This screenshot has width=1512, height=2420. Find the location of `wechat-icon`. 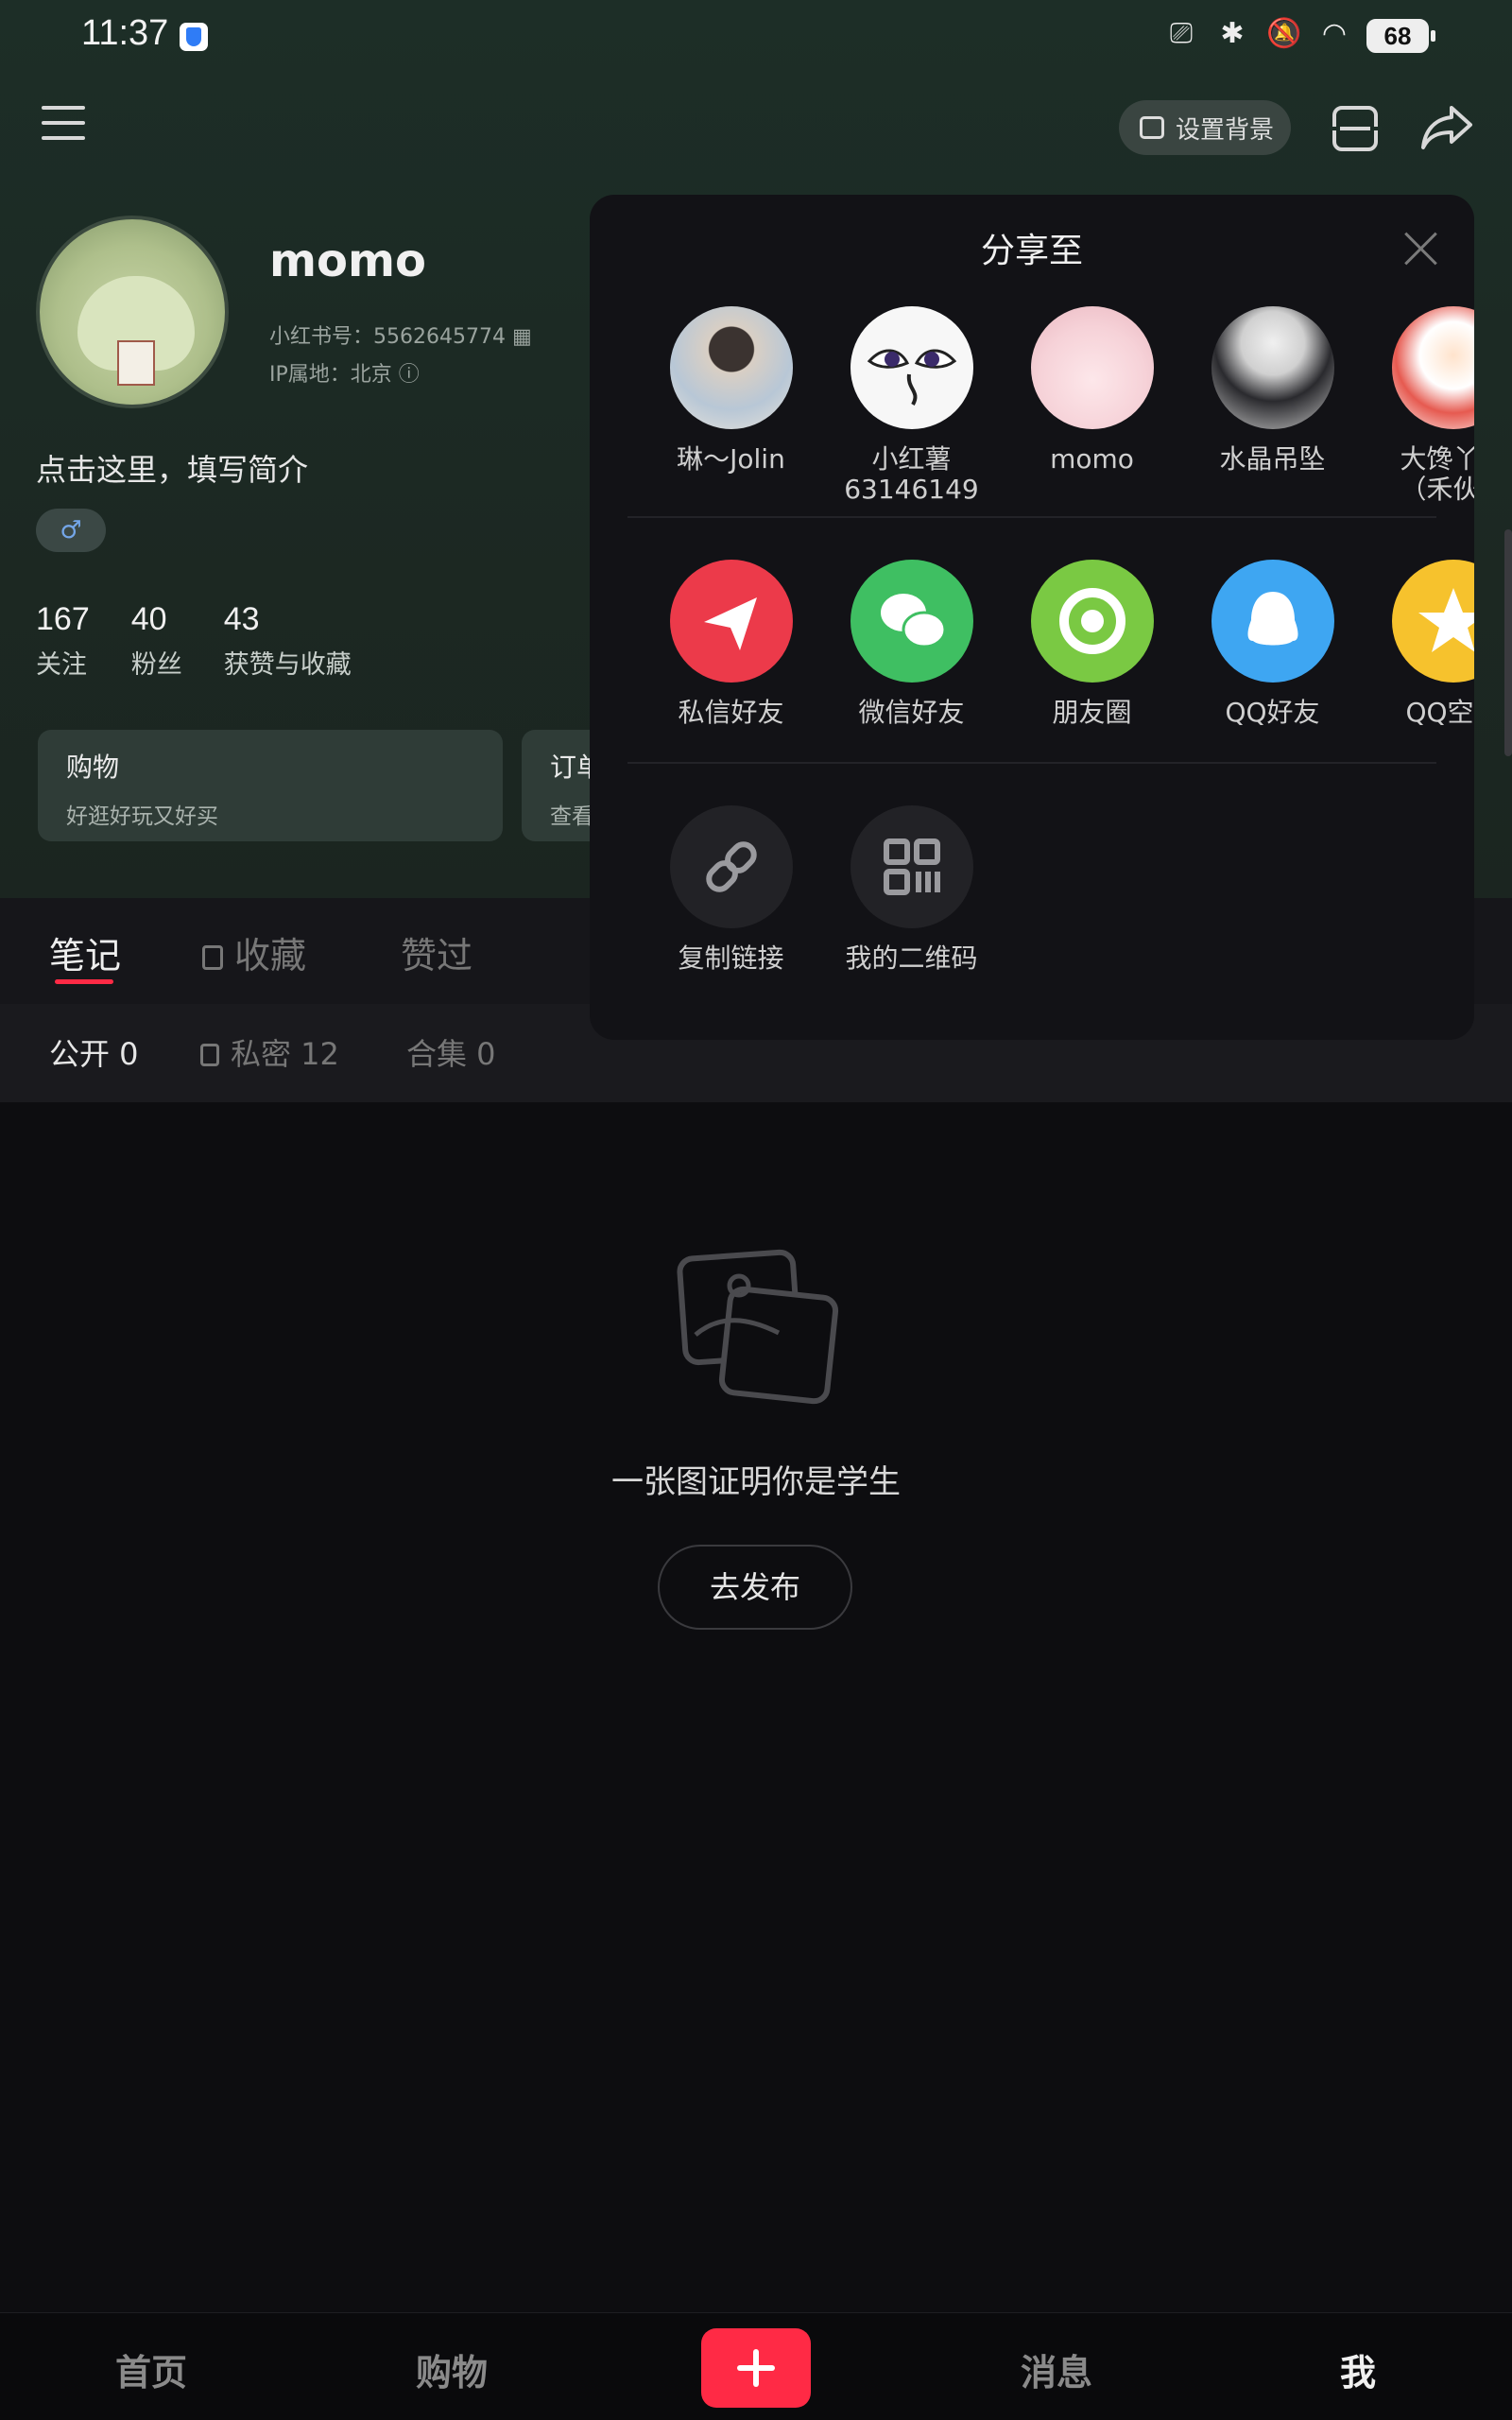

wechat-icon is located at coordinates (911, 621).